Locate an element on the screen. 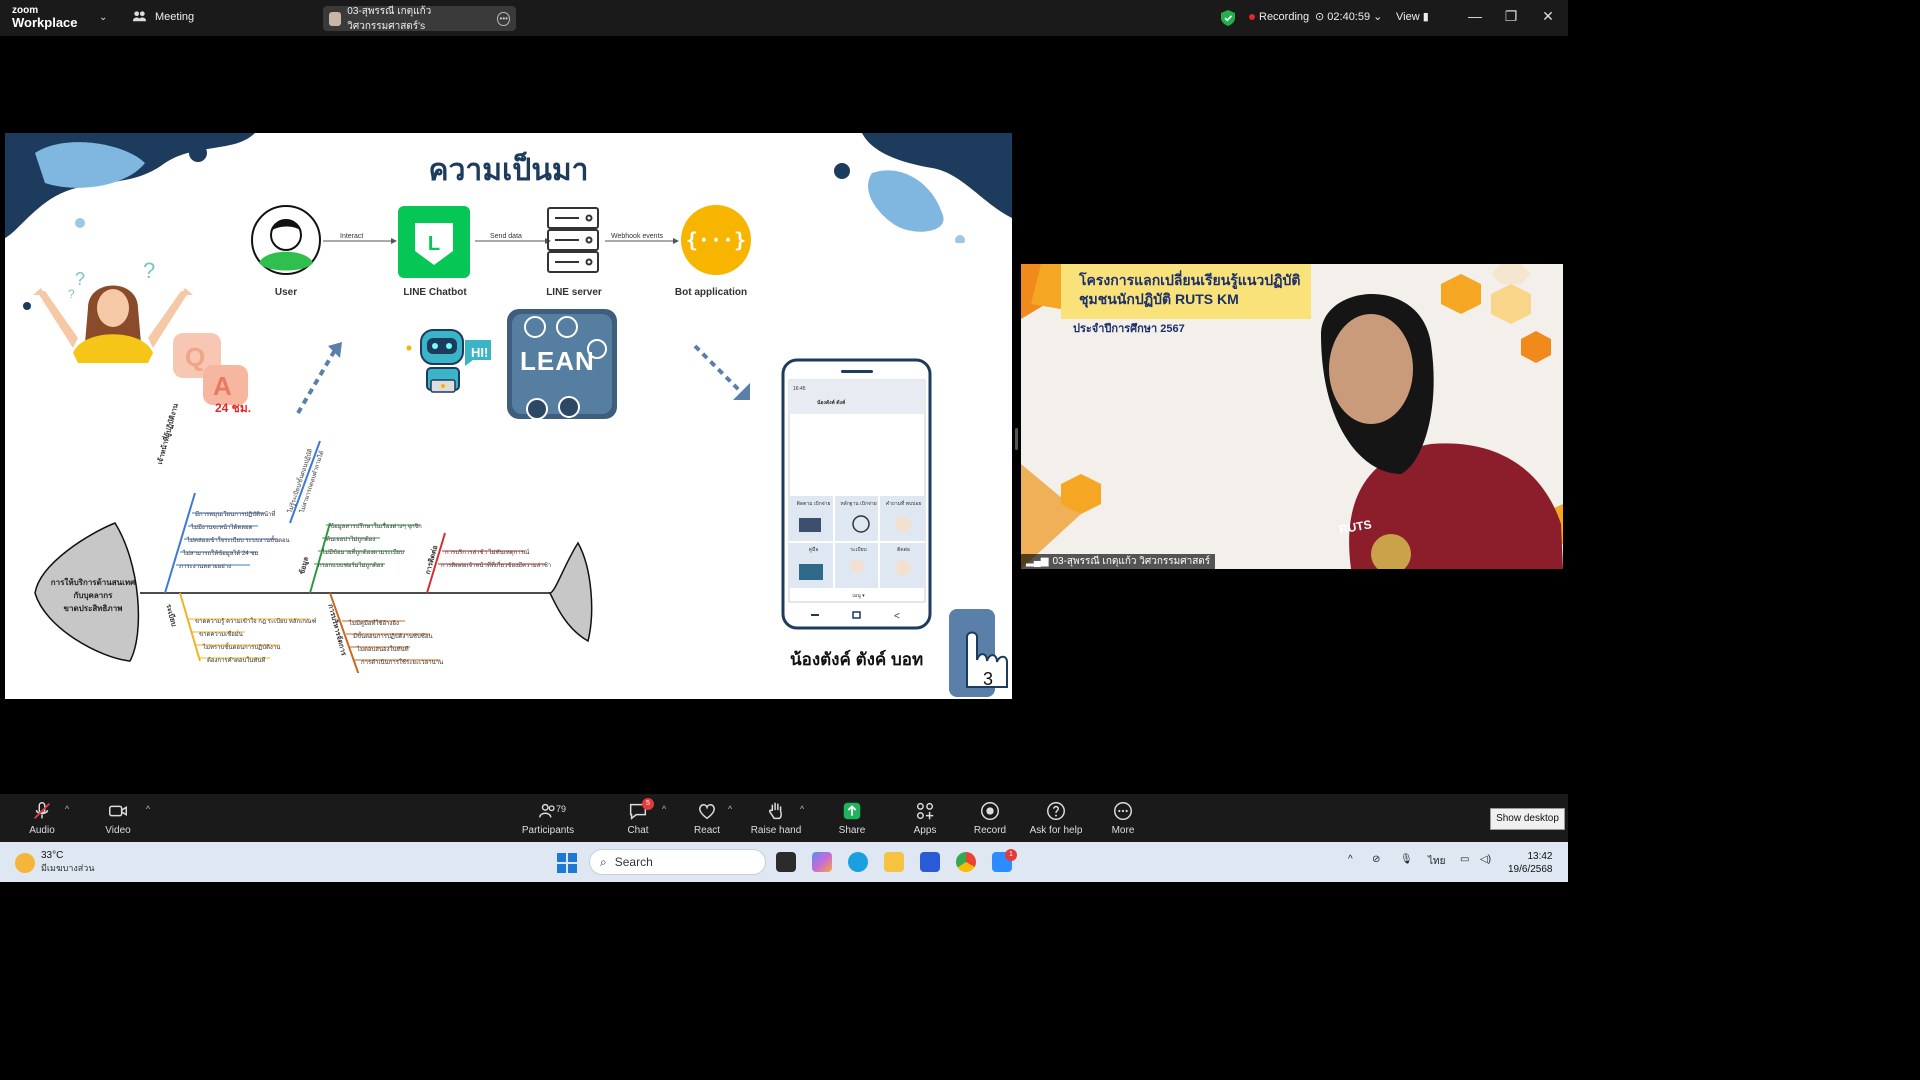  chat-label: Chat is located at coordinates (638, 830).